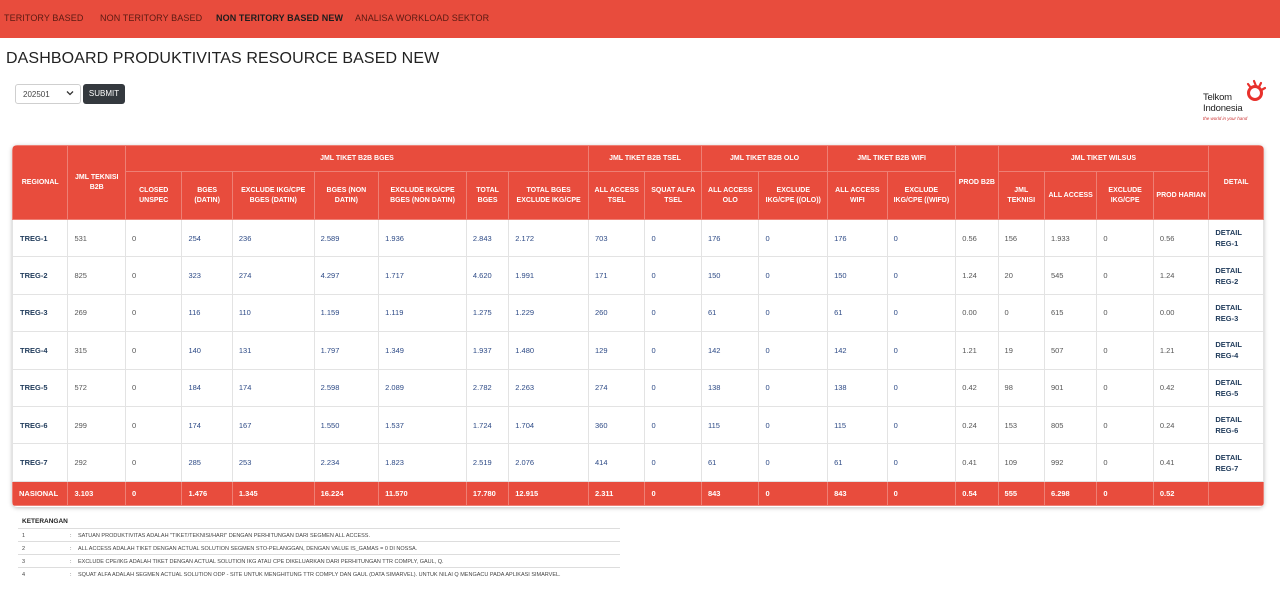 Image resolution: width=1280 pixels, height=595 pixels. What do you see at coordinates (977, 387) in the screenshot?
I see `table-cell: 0.42` at bounding box center [977, 387].